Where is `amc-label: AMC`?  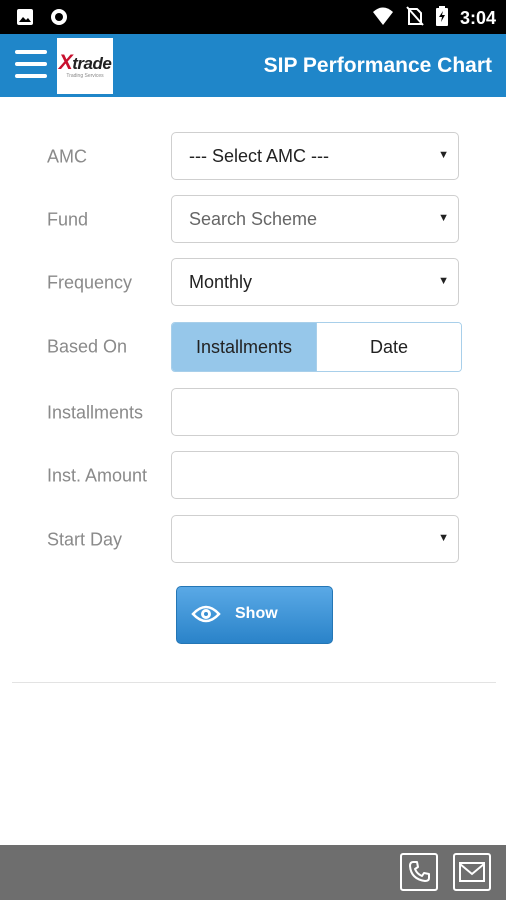 amc-label: AMC is located at coordinates (67, 156).